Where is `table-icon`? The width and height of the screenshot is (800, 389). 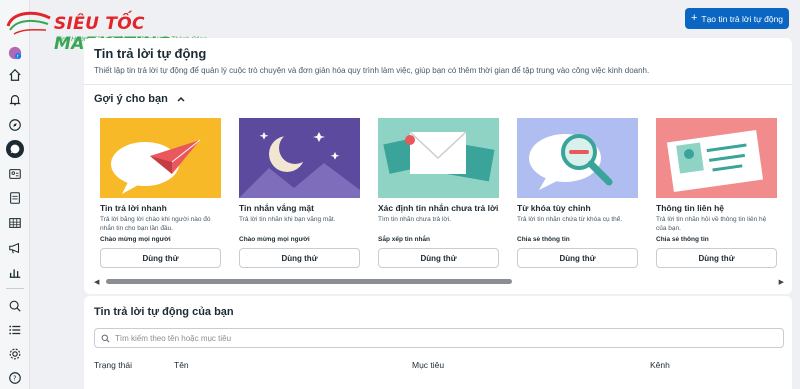
table-icon is located at coordinates (15, 223).